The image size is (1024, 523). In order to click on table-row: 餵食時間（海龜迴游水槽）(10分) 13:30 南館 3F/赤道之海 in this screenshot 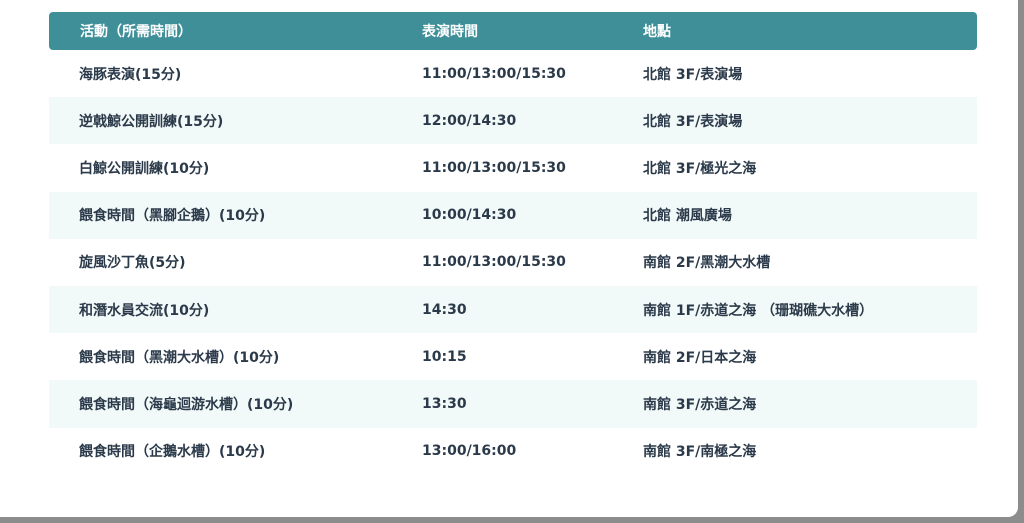, I will do `click(513, 404)`.